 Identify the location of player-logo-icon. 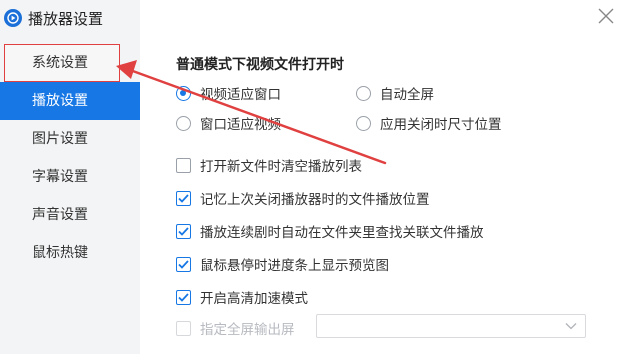
(13, 18).